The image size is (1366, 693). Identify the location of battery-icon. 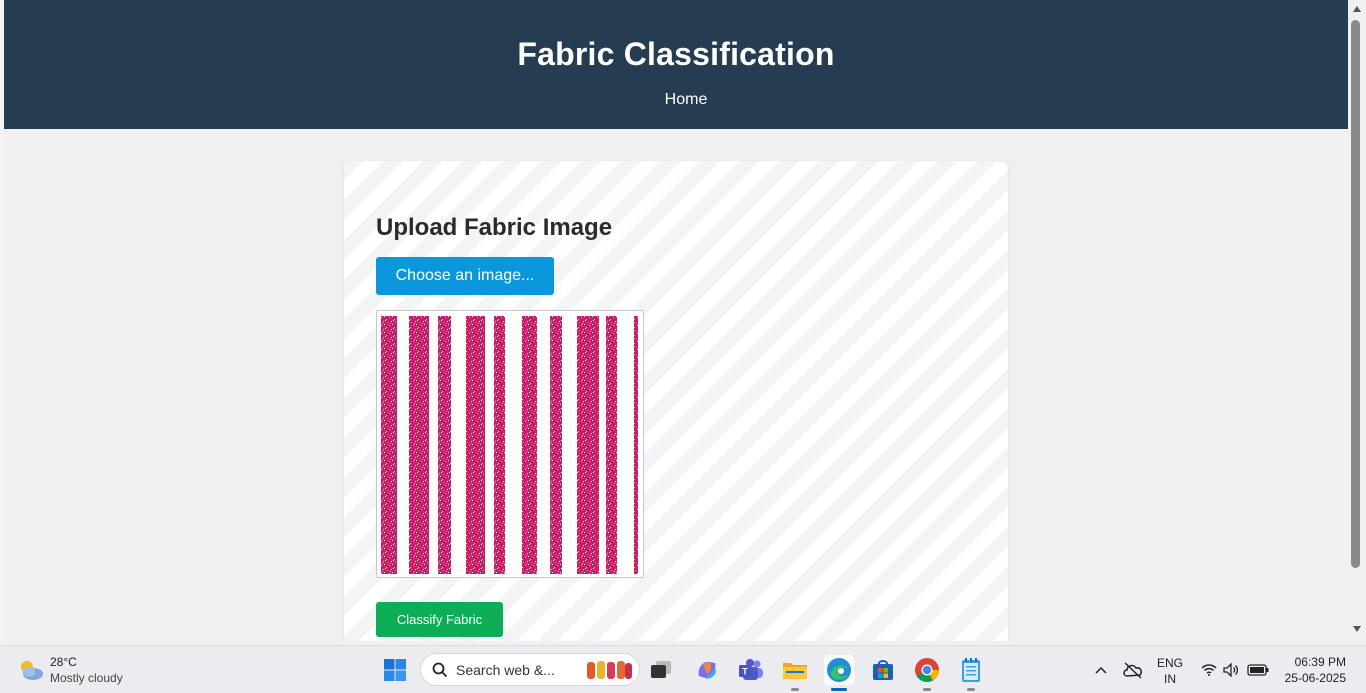
(1258, 670).